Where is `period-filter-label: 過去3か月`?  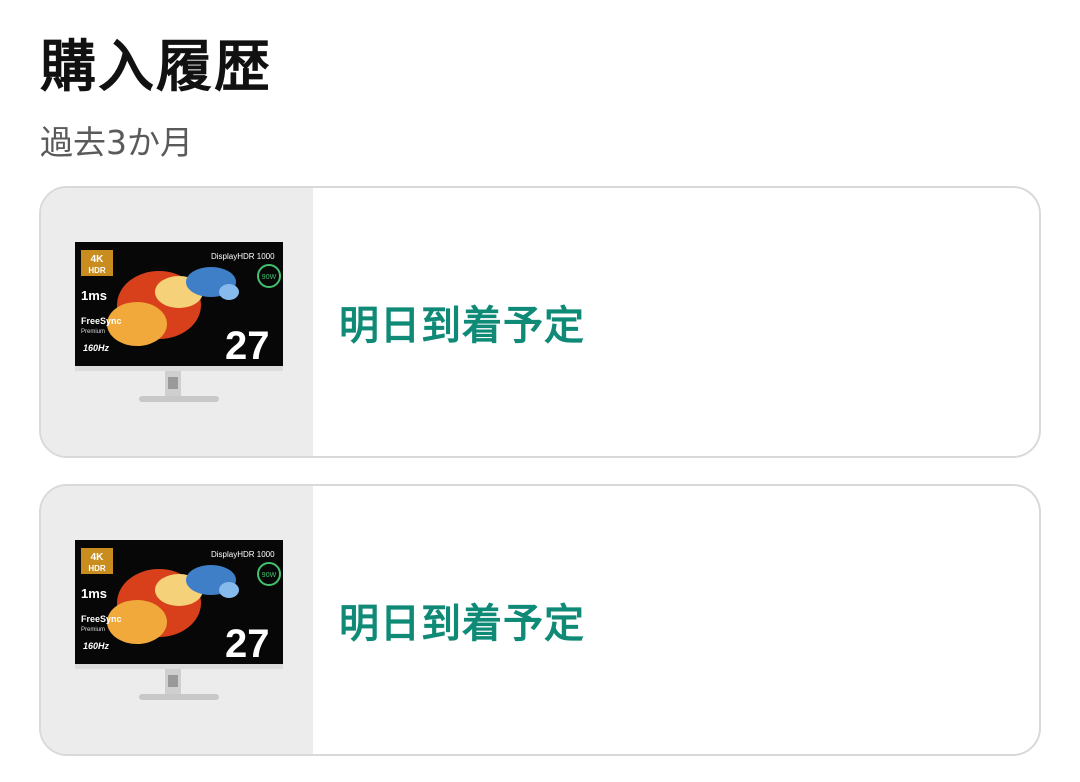
period-filter-label: 過去3か月 is located at coordinates (116, 142).